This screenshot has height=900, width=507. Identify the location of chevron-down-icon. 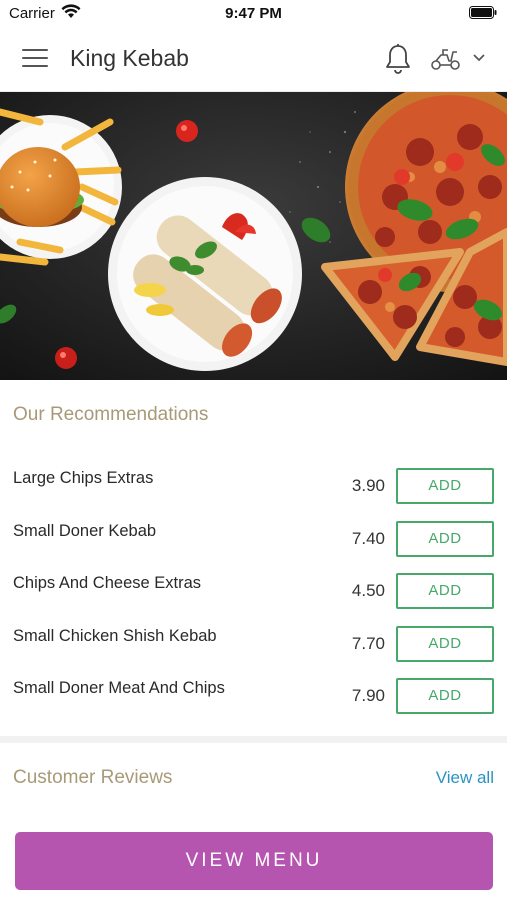
(479, 58).